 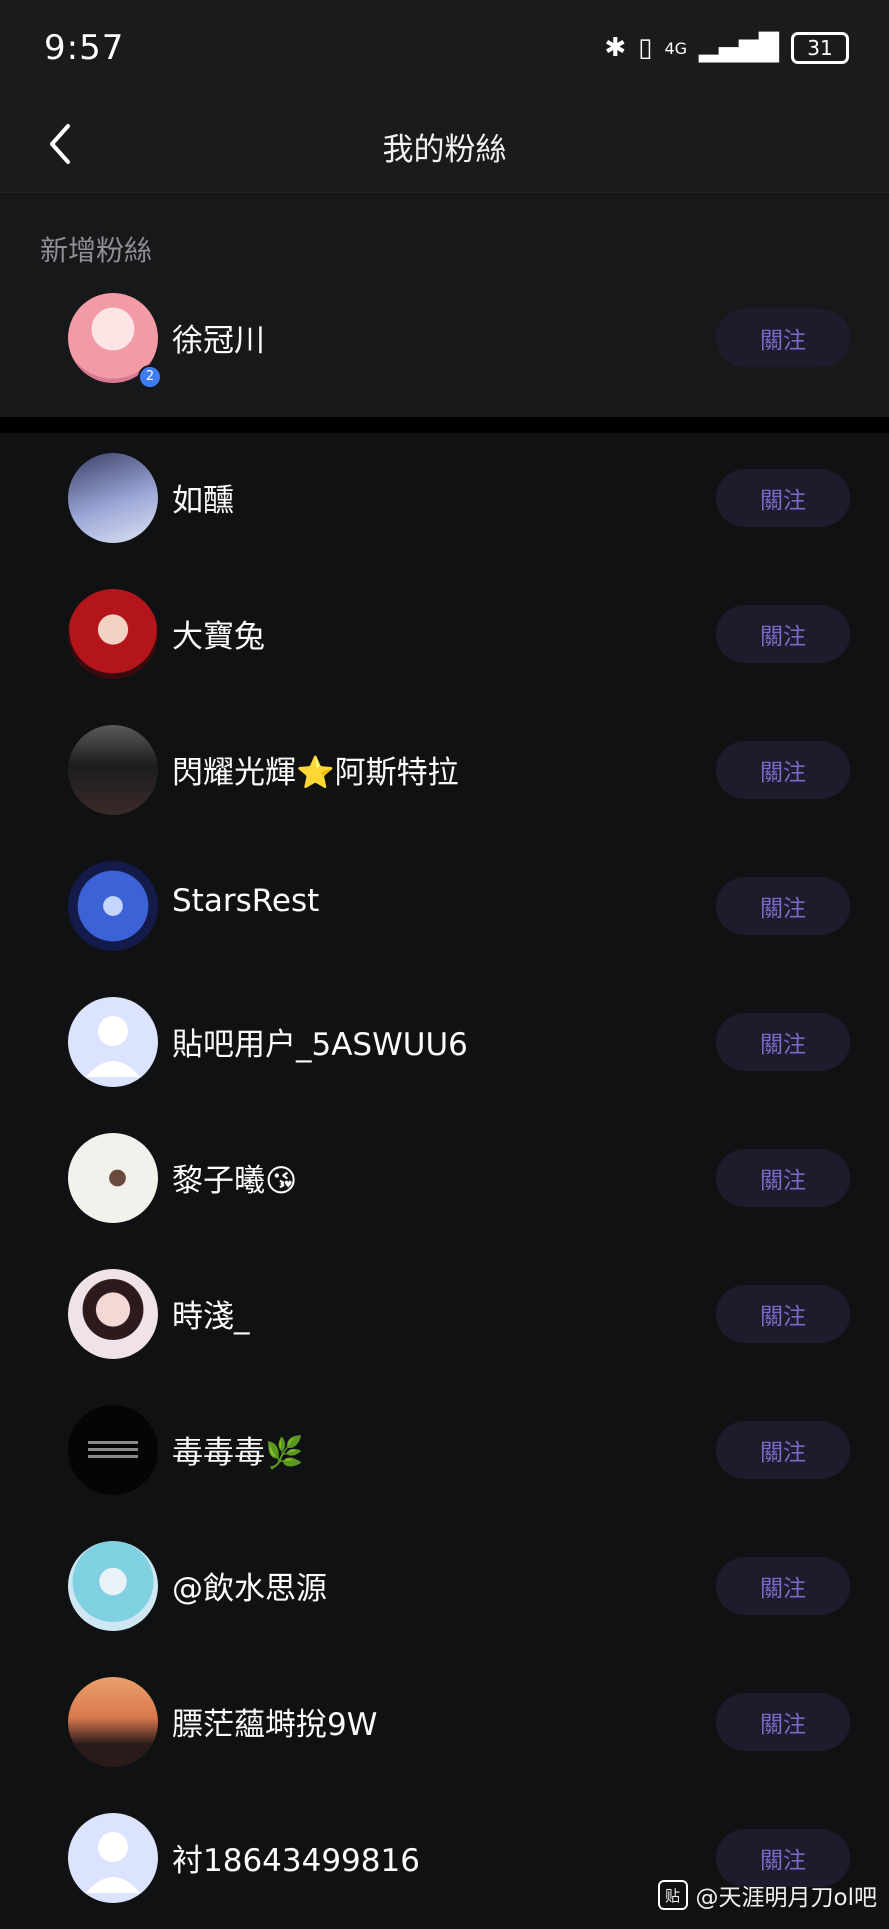 What do you see at coordinates (645, 48) in the screenshot?
I see `vibrate-icon: ▯` at bounding box center [645, 48].